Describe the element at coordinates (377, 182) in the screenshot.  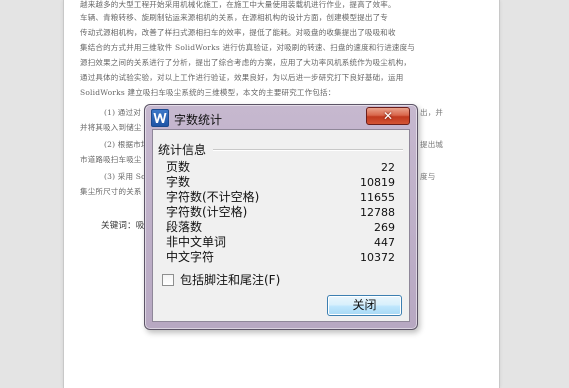
I see `stat-value: 10819` at that location.